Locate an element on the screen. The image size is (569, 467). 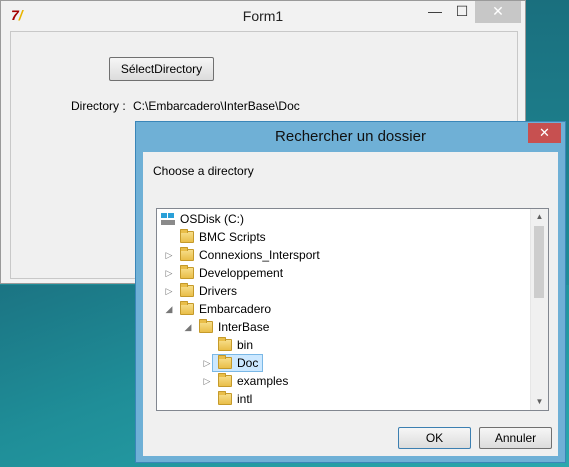
tree-item-label: OSDisk (C:) is located at coordinates (212, 219).